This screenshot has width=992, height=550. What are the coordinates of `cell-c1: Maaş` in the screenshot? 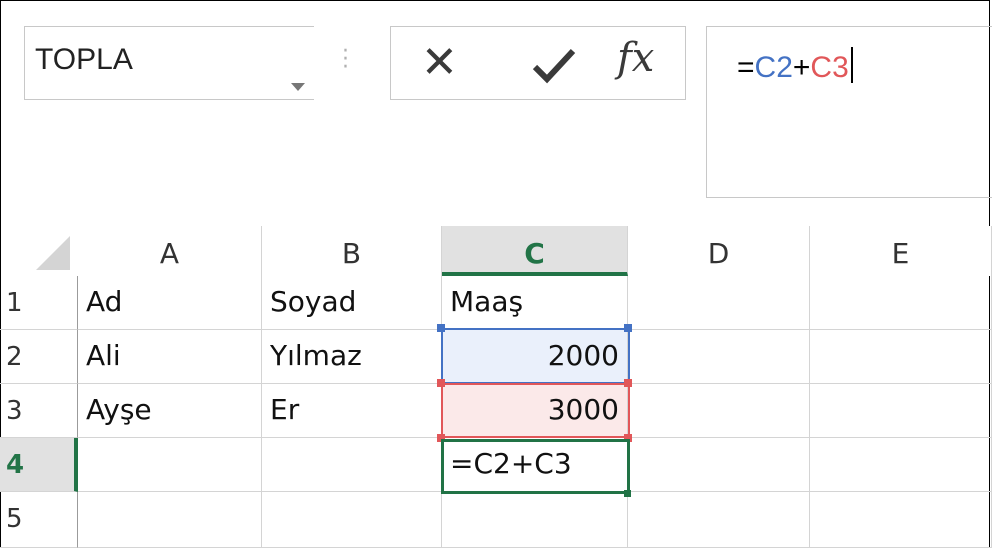 It's located at (535, 303).